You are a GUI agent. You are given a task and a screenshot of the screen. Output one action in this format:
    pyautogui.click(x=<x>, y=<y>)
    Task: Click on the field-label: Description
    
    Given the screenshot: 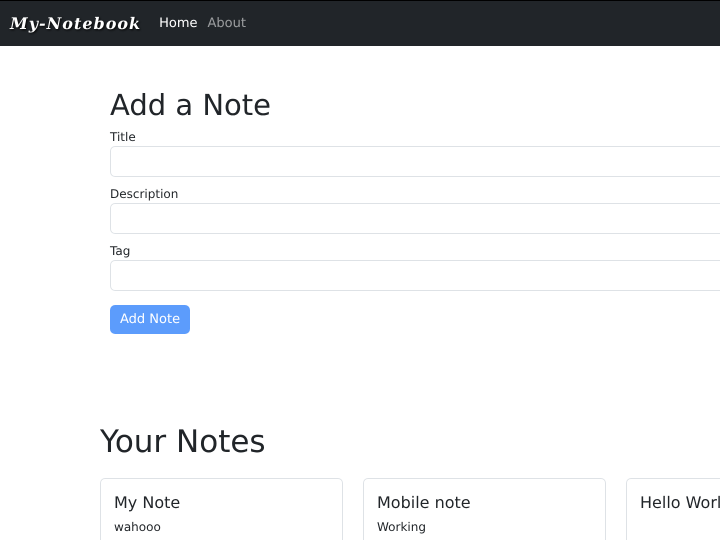 What is the action you would take?
    pyautogui.click(x=145, y=194)
    